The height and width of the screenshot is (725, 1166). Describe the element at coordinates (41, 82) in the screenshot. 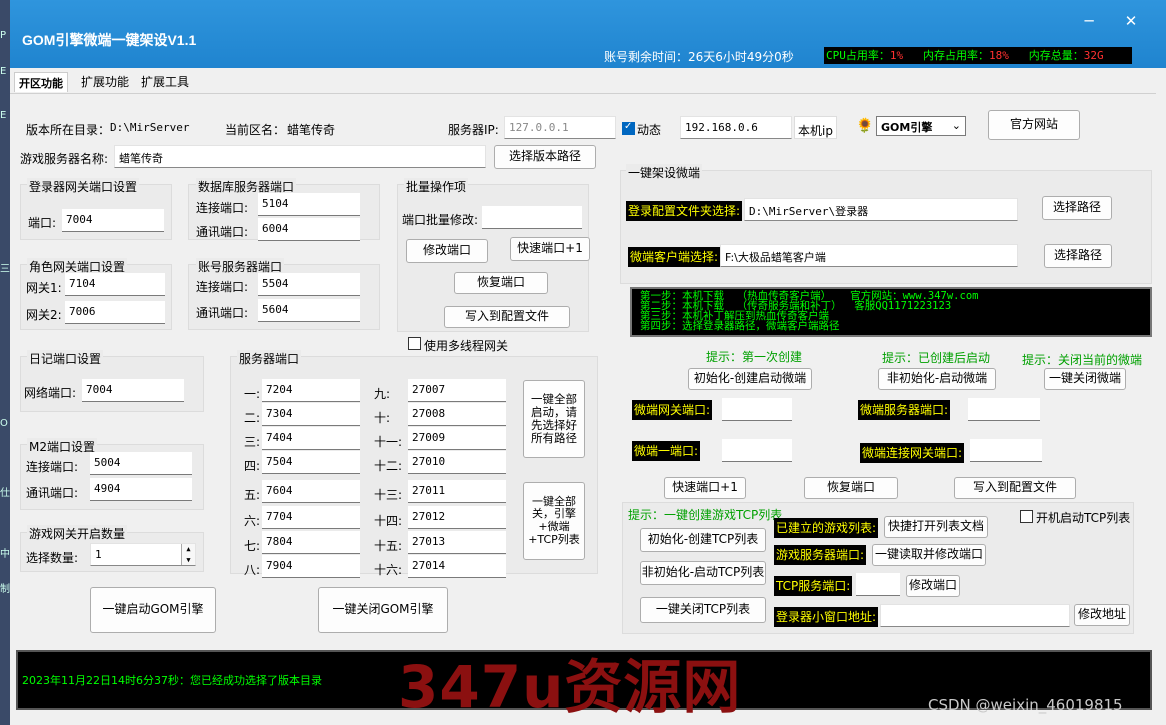

I see `tab-open-zone: 开区功能` at that location.